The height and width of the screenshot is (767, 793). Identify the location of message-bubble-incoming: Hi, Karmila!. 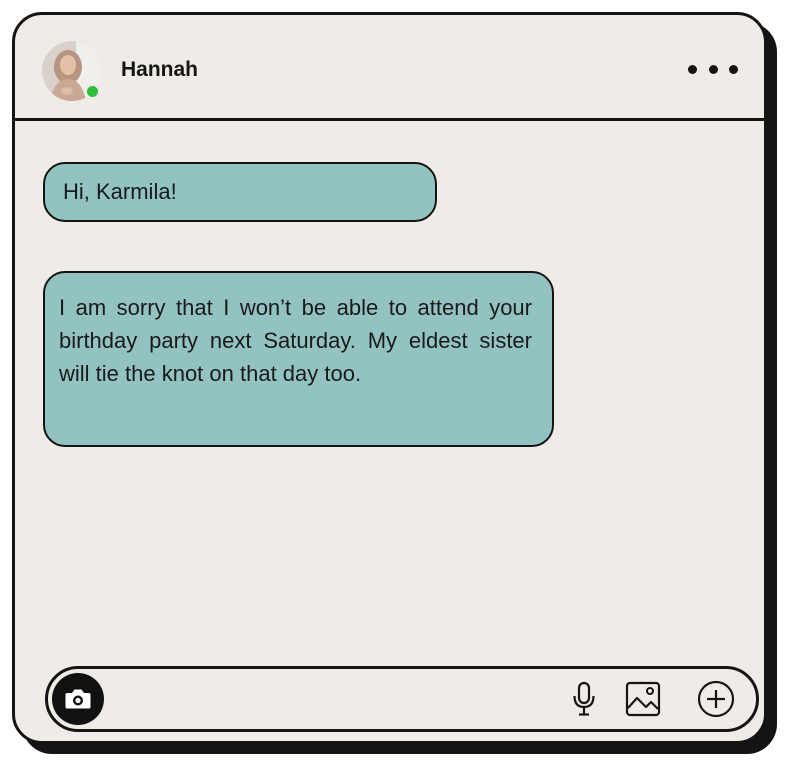
(240, 192).